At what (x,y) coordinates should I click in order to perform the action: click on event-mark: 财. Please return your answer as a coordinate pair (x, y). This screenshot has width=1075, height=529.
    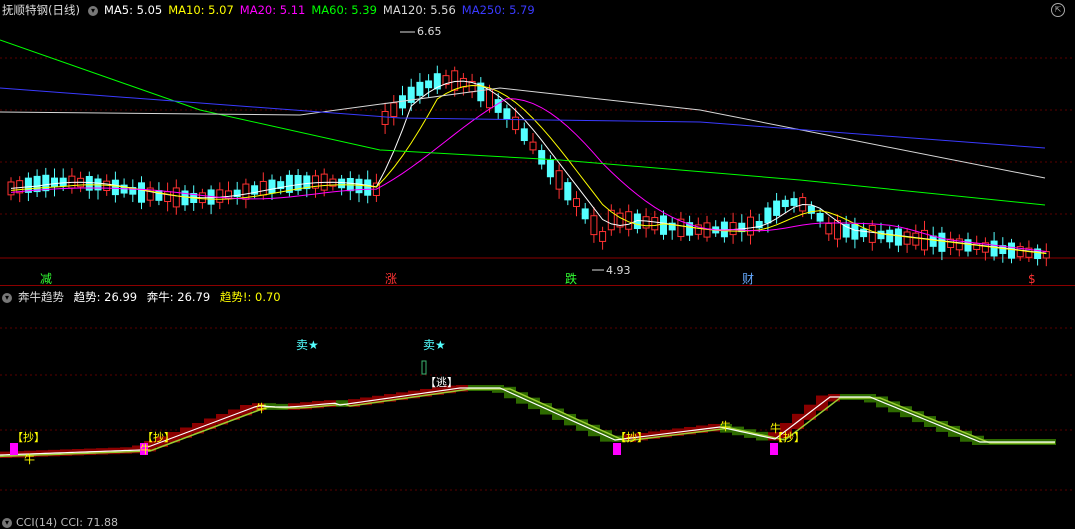
    Looking at the image, I should click on (748, 279).